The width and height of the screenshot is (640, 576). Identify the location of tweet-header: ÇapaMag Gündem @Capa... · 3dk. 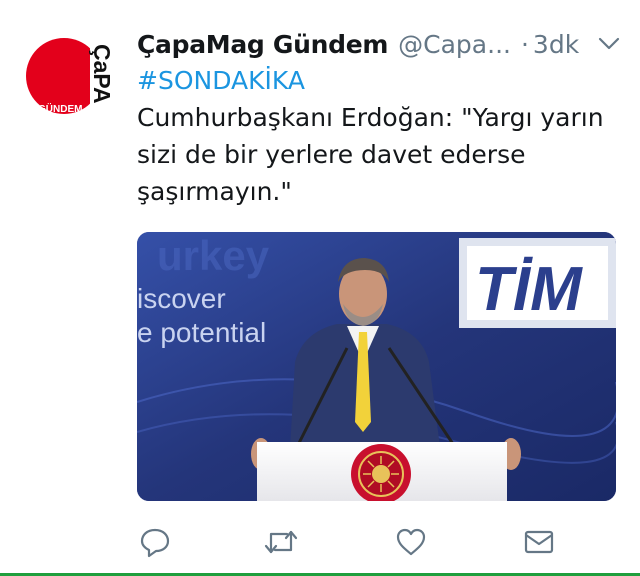
(378, 44).